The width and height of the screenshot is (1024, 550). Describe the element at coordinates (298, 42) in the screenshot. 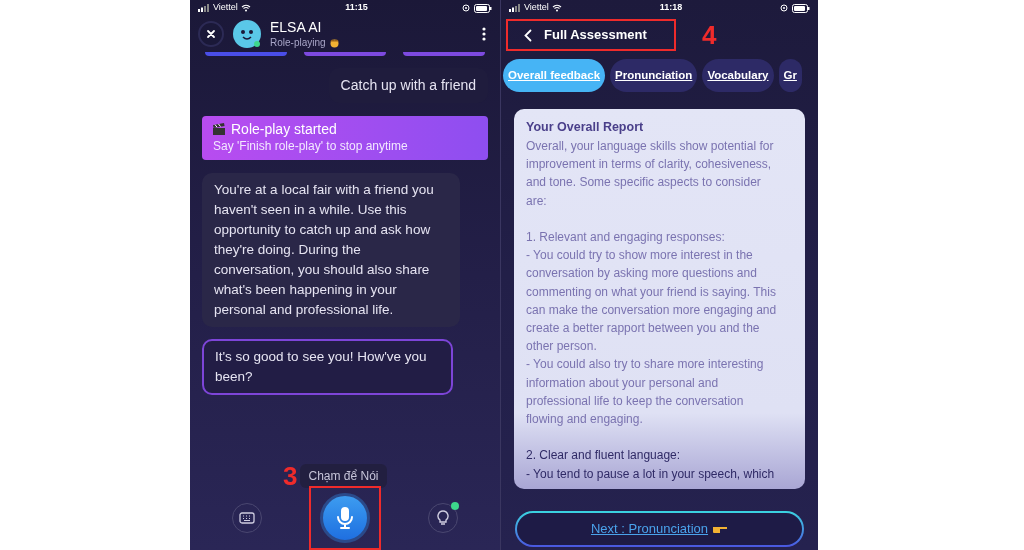

I see `chat-subtitle: Role-playing` at that location.